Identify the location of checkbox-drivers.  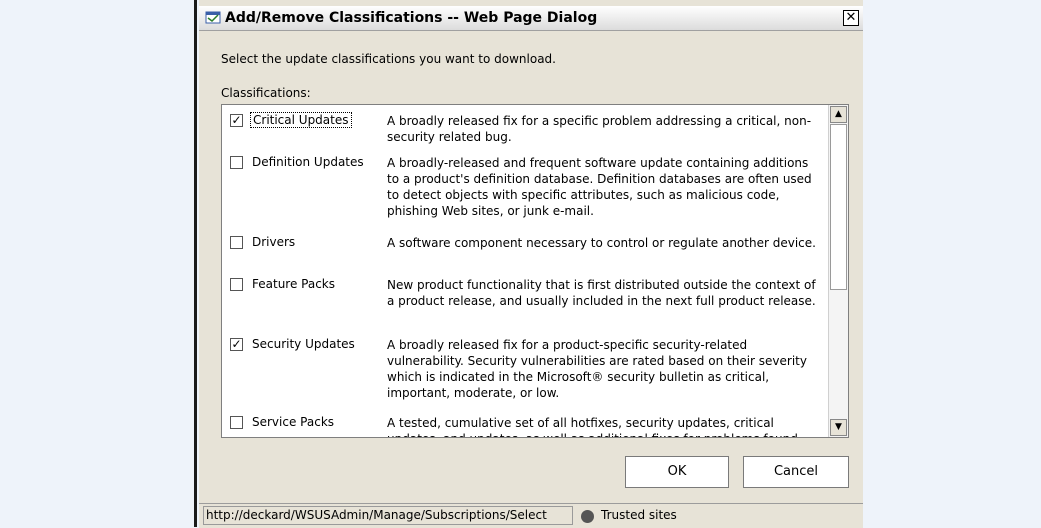
(236, 242).